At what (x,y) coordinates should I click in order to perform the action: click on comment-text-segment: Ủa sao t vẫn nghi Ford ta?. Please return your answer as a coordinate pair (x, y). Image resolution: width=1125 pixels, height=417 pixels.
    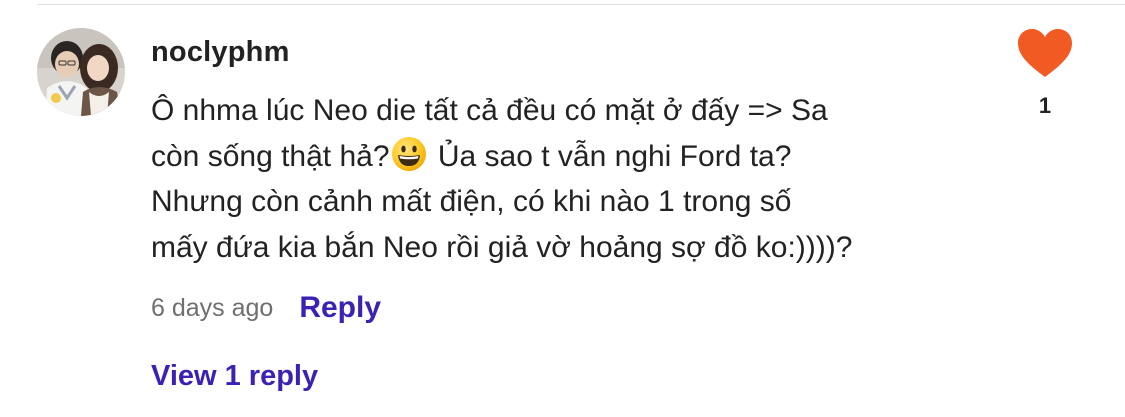
    Looking at the image, I should click on (610, 156).